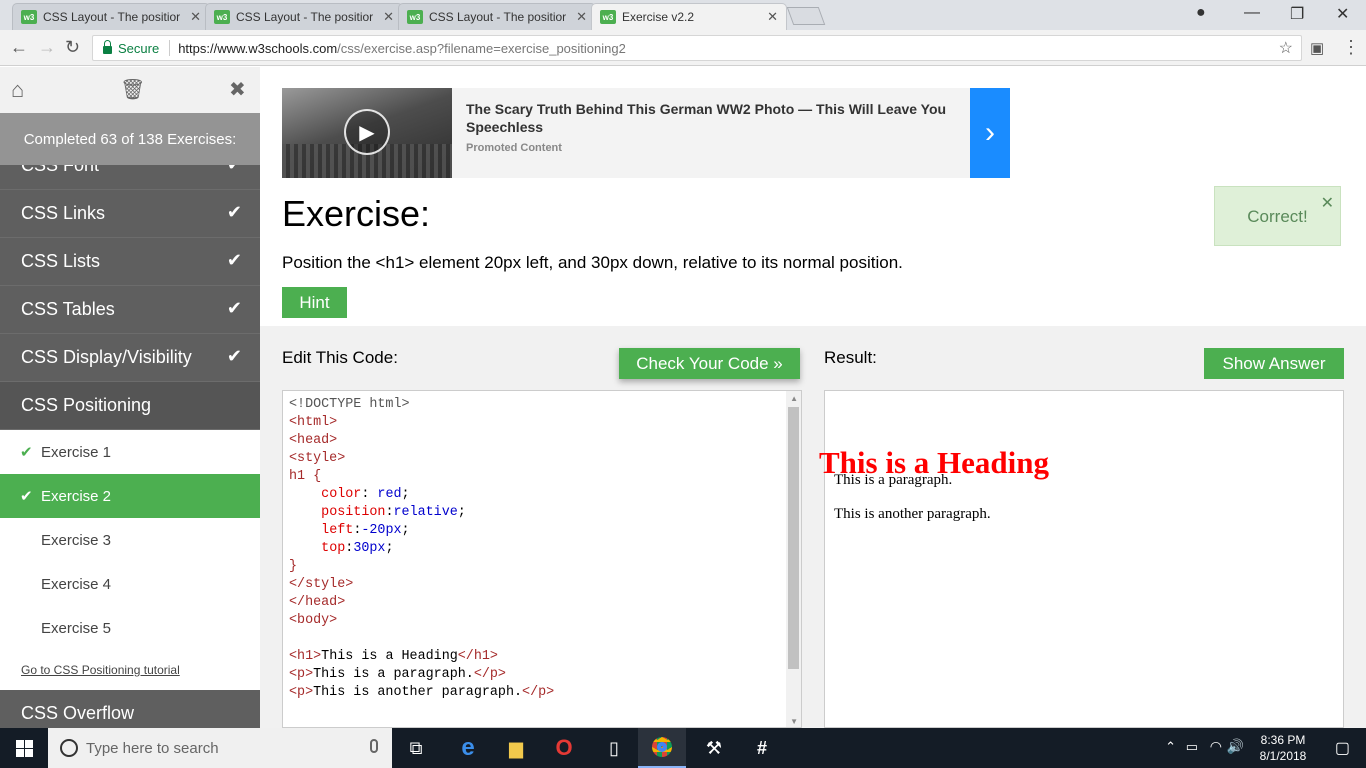 Image resolution: width=1366 pixels, height=768 pixels. Describe the element at coordinates (1342, 748) in the screenshot. I see `notifications-icon: ▢` at that location.